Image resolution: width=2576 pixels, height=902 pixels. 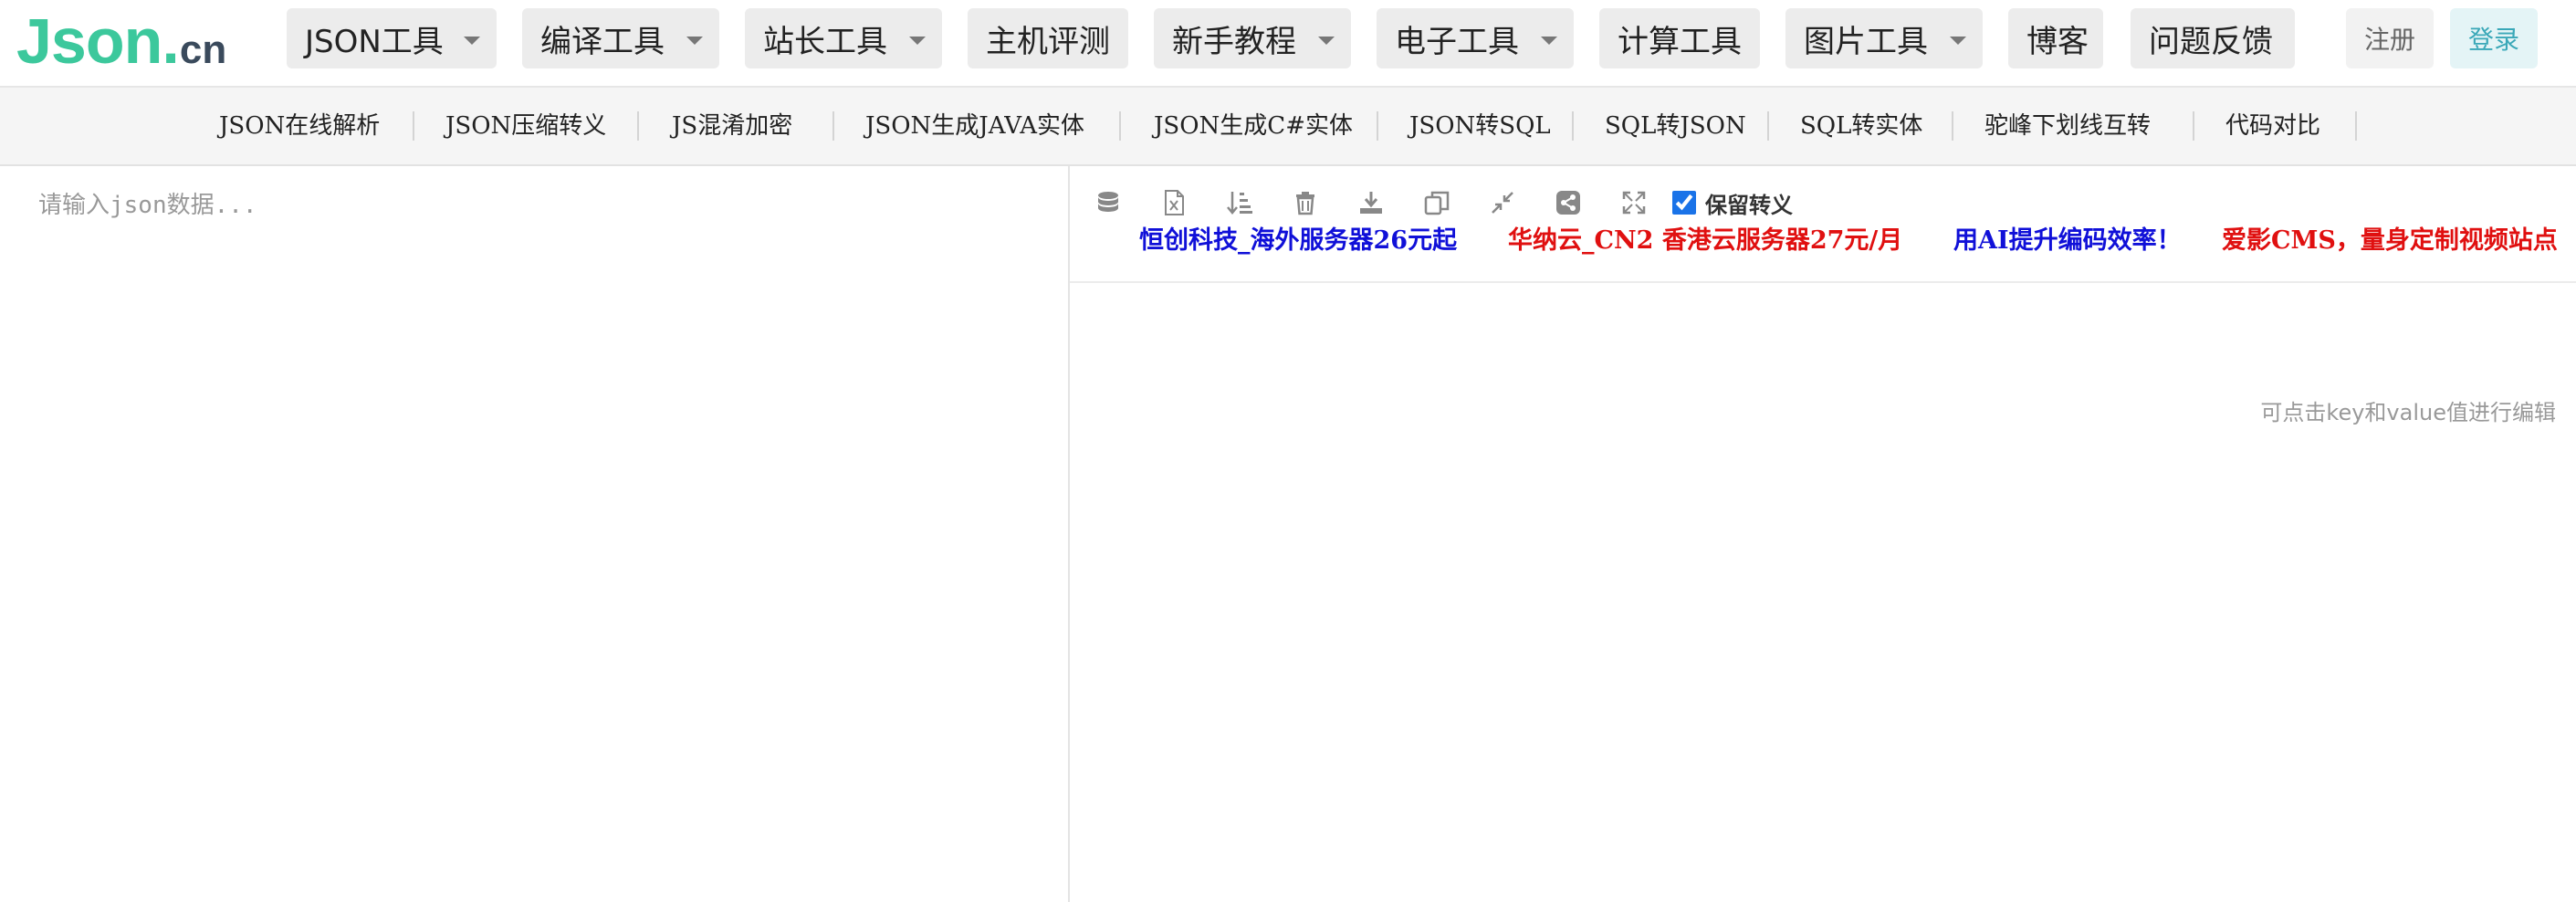 I want to click on compress-icon, so click(x=1502, y=203).